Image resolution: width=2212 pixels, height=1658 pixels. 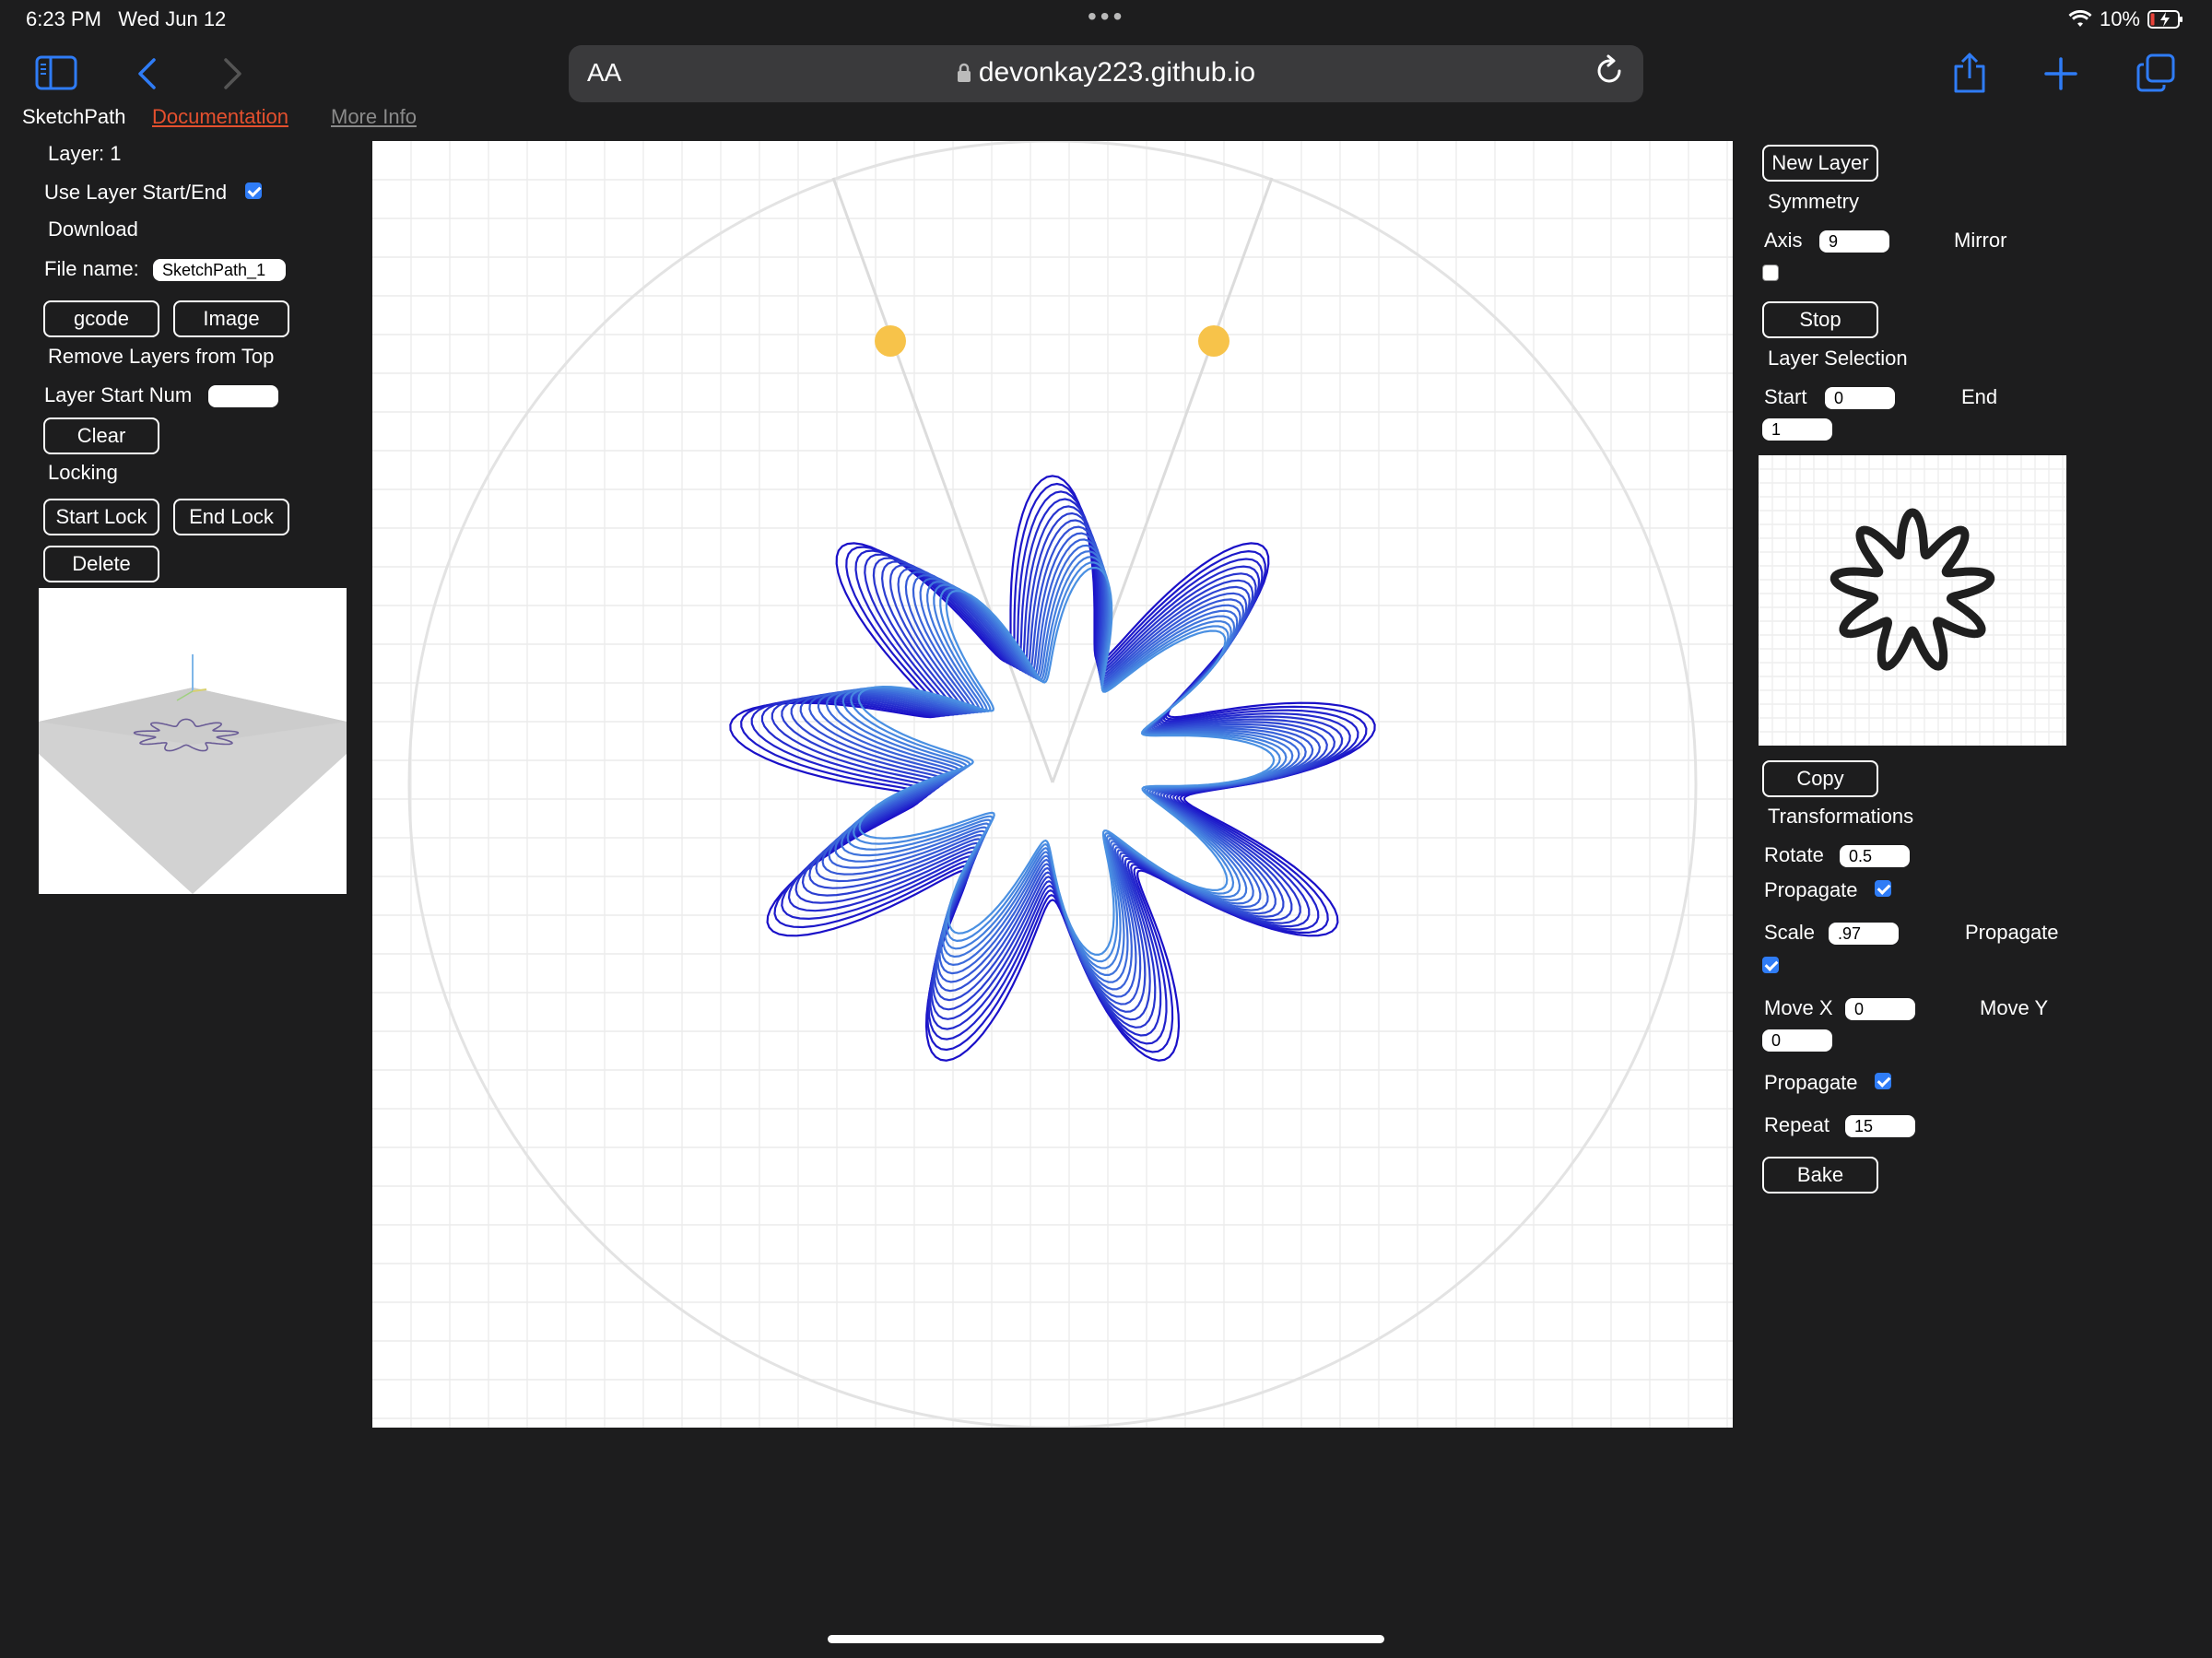 What do you see at coordinates (1797, 1124) in the screenshot?
I see `repeat-label: Repeat` at bounding box center [1797, 1124].